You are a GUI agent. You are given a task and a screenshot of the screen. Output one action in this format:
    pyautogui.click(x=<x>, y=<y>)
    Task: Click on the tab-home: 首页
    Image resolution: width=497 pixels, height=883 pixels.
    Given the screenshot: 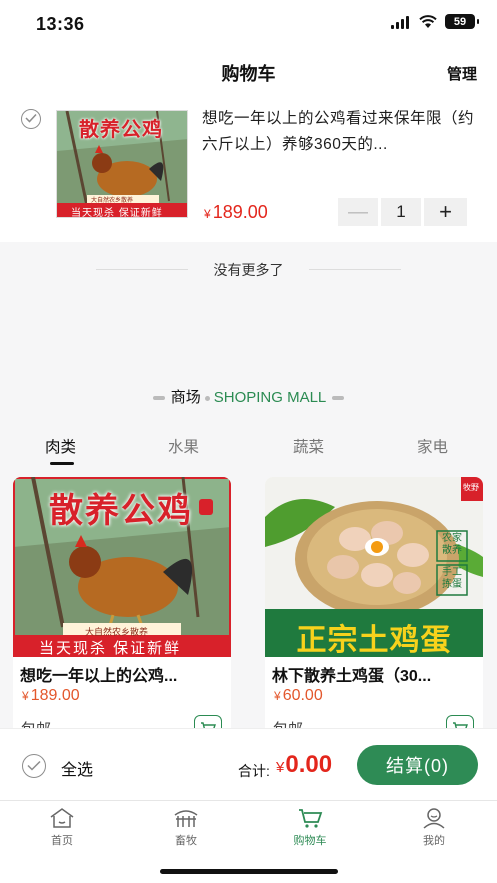 What is the action you would take?
    pyautogui.click(x=62, y=827)
    